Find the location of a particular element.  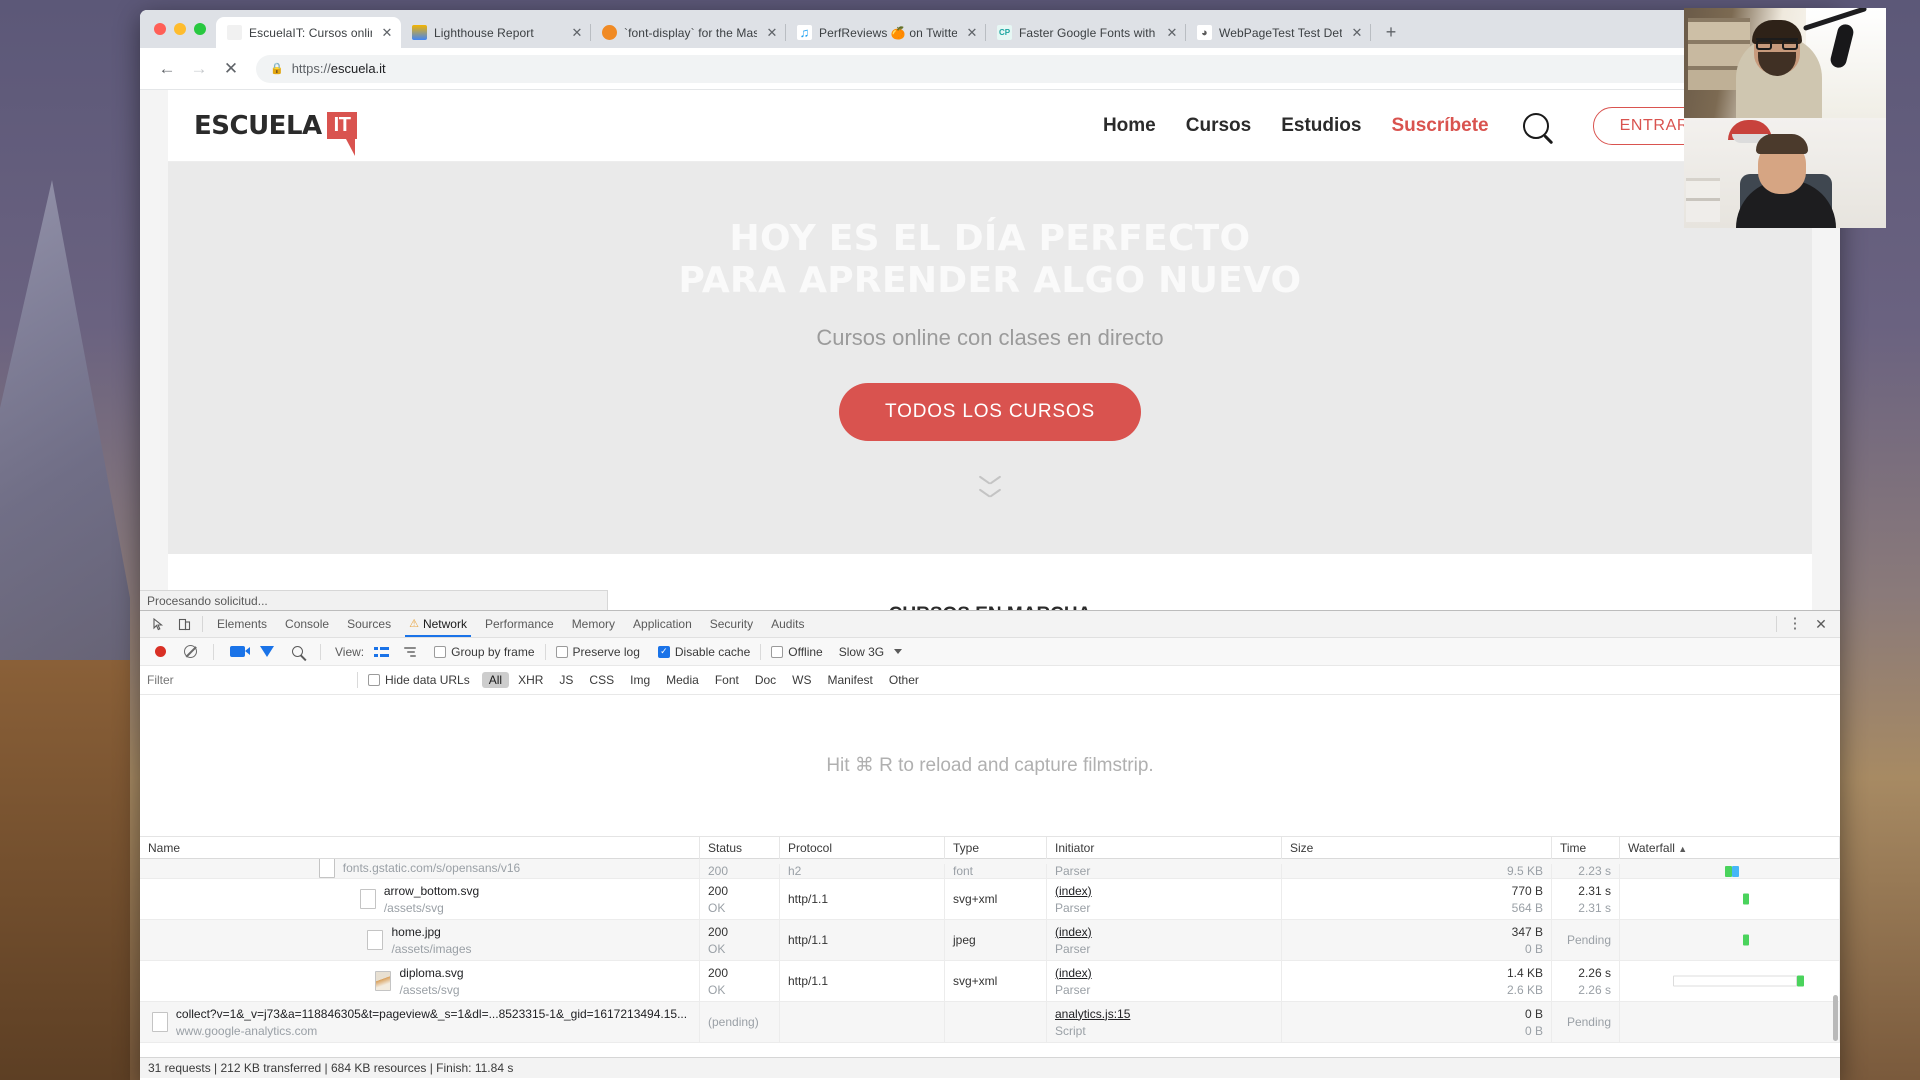

nav-item-cursos: Cursos is located at coordinates (1218, 126).